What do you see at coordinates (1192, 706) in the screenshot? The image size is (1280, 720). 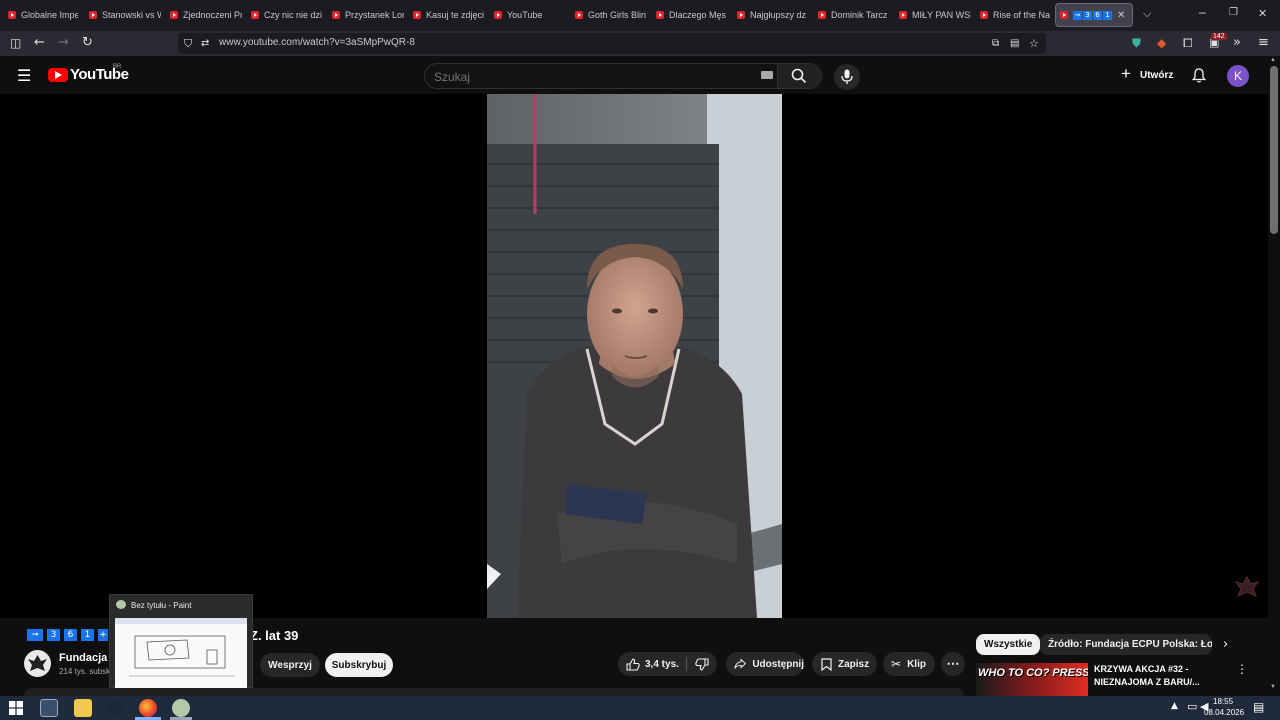 I see `network-icon: ▭` at bounding box center [1192, 706].